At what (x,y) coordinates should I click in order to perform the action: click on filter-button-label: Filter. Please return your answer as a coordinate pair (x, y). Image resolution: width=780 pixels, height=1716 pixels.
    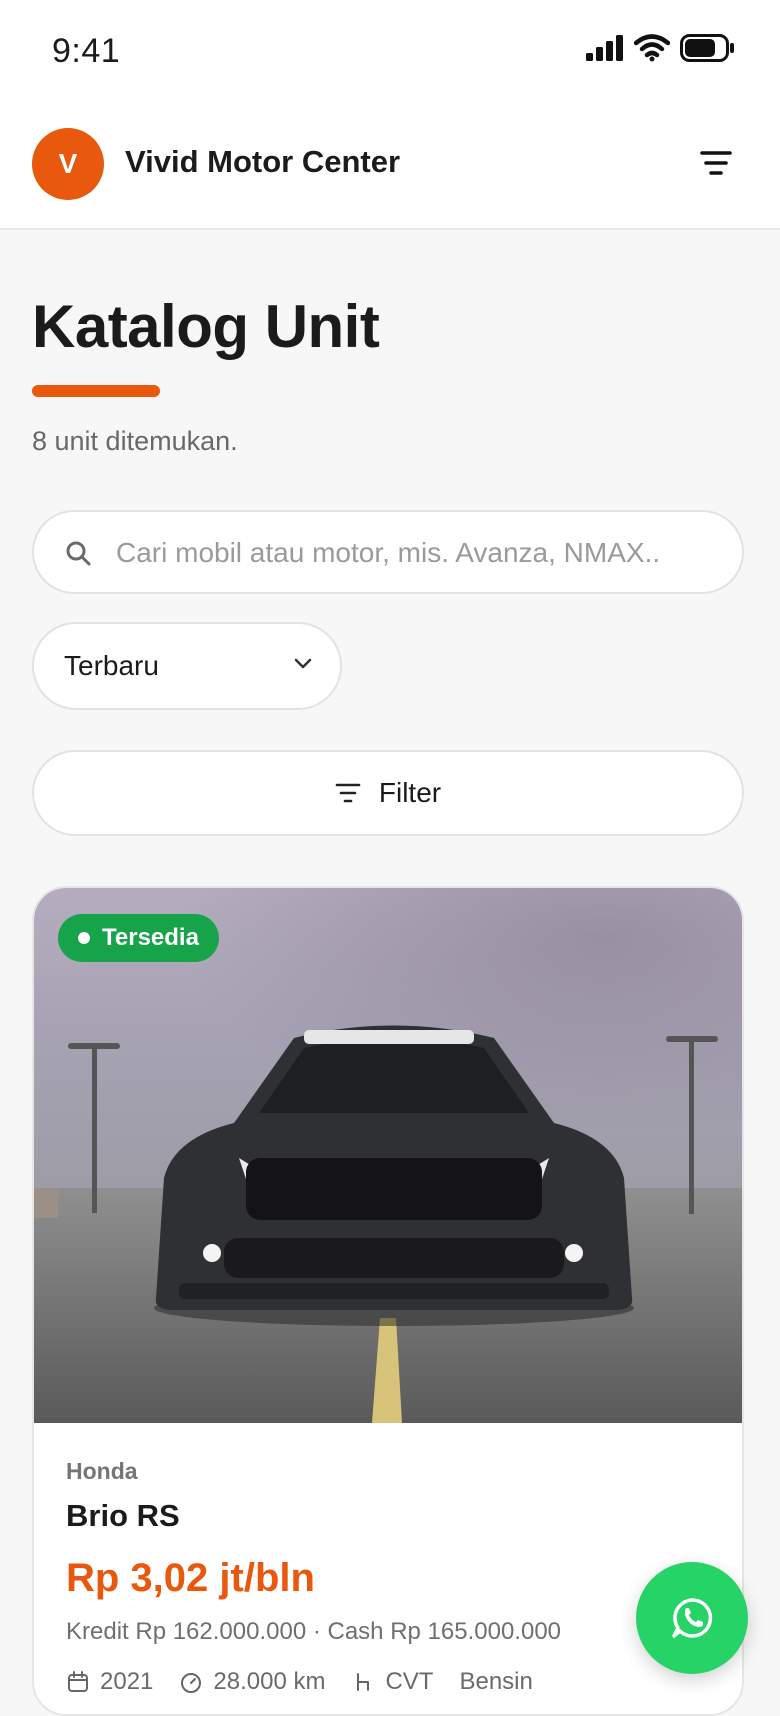
    Looking at the image, I should click on (410, 792).